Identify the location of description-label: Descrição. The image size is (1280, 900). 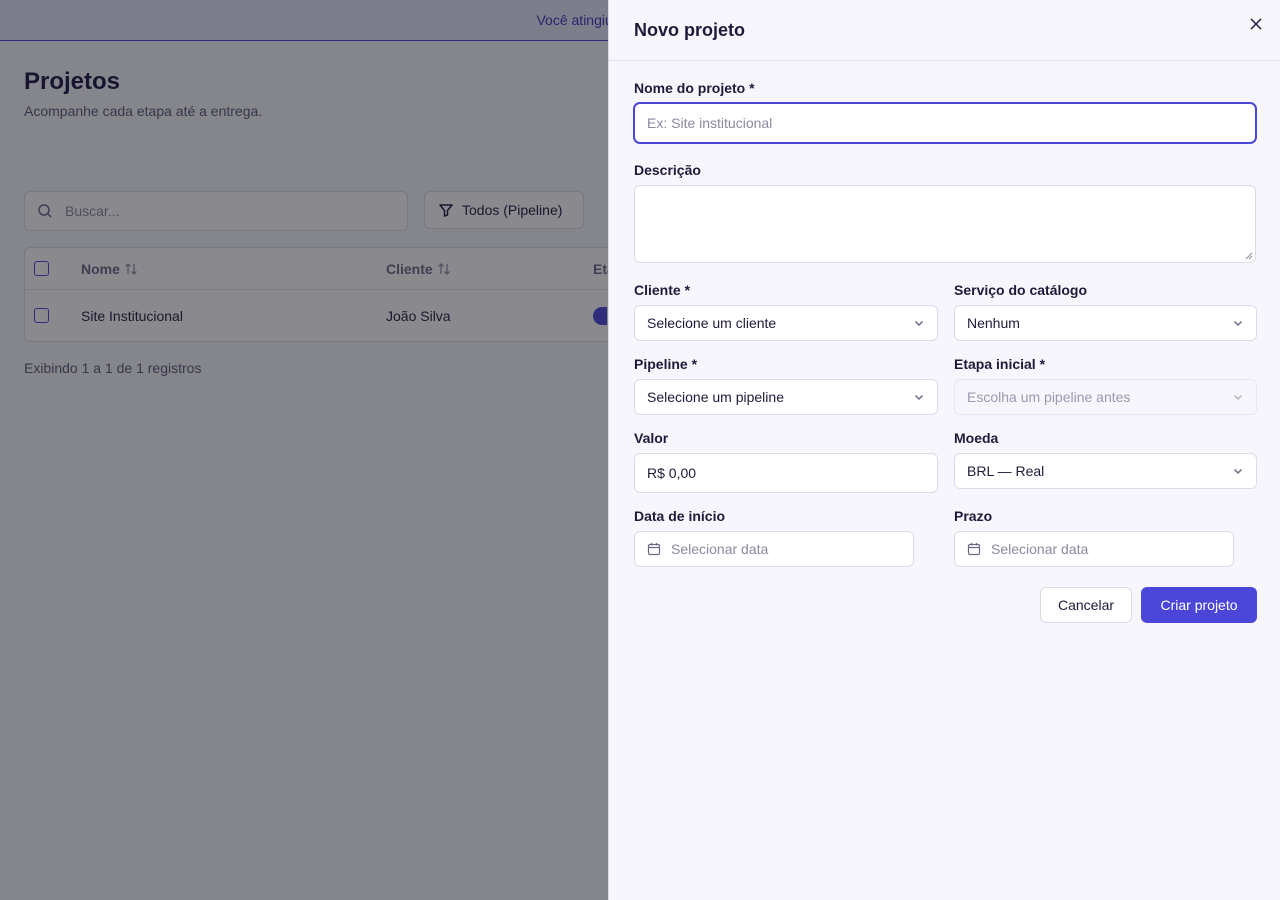
(667, 170).